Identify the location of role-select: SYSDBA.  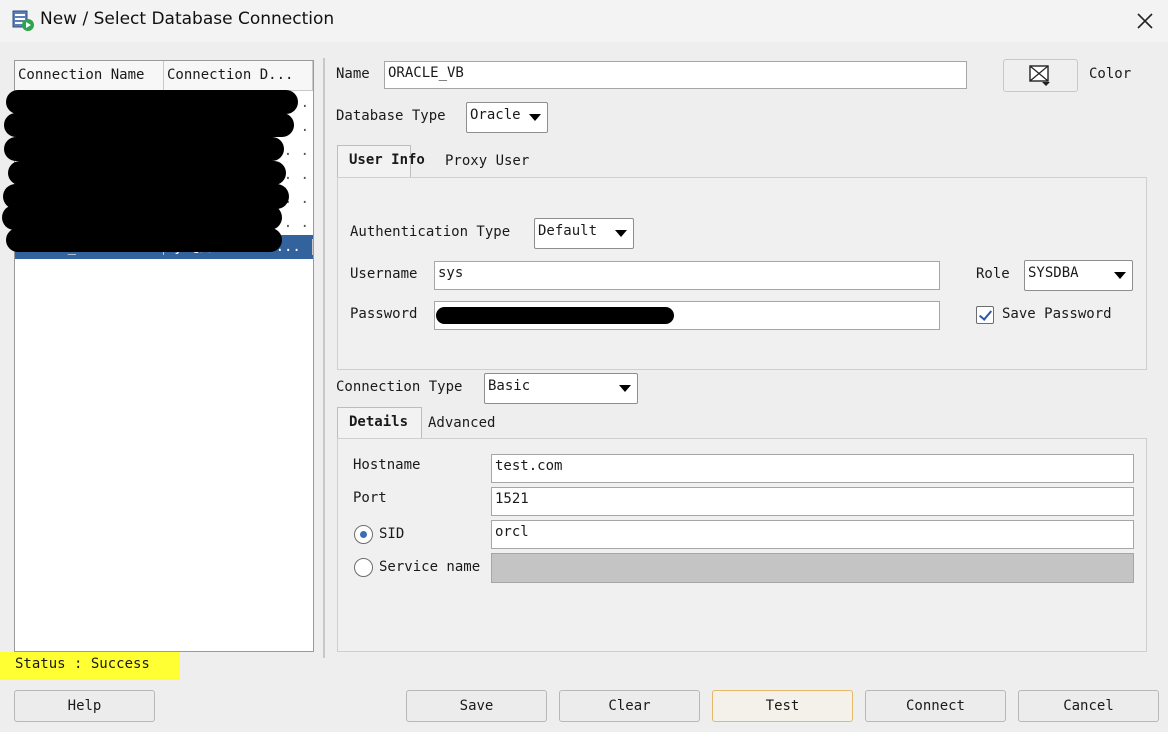
(1078, 275).